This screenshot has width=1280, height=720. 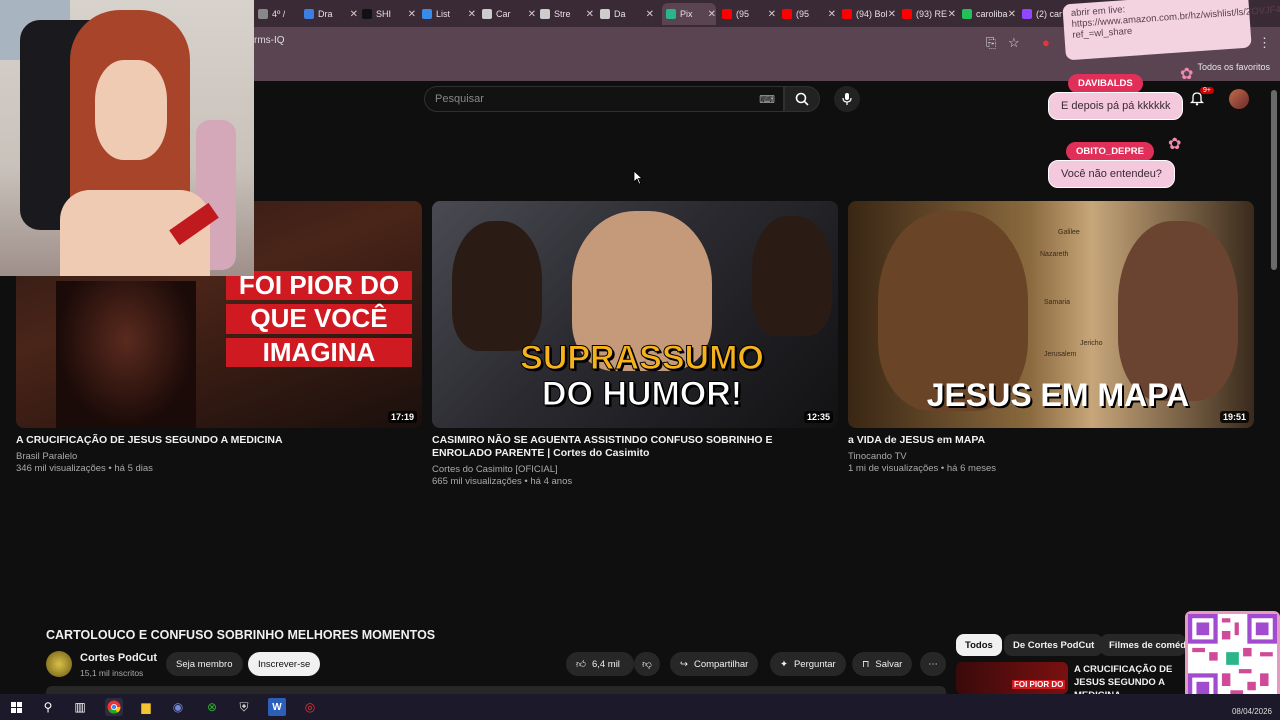 I want to click on browser-tab: (2) caro, so click(x=1042, y=14).